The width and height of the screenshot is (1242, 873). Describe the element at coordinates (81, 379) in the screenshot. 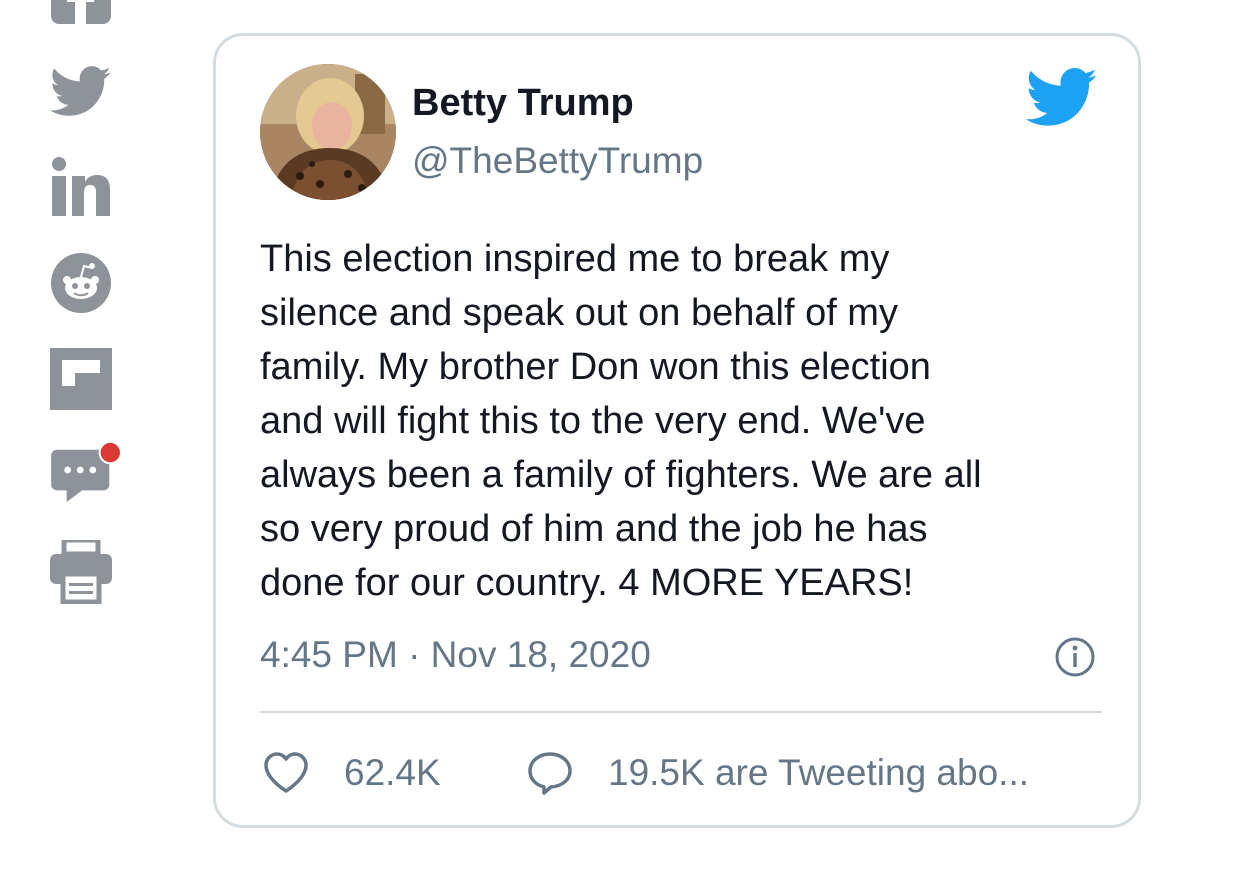

I see `flipboard-icon` at that location.